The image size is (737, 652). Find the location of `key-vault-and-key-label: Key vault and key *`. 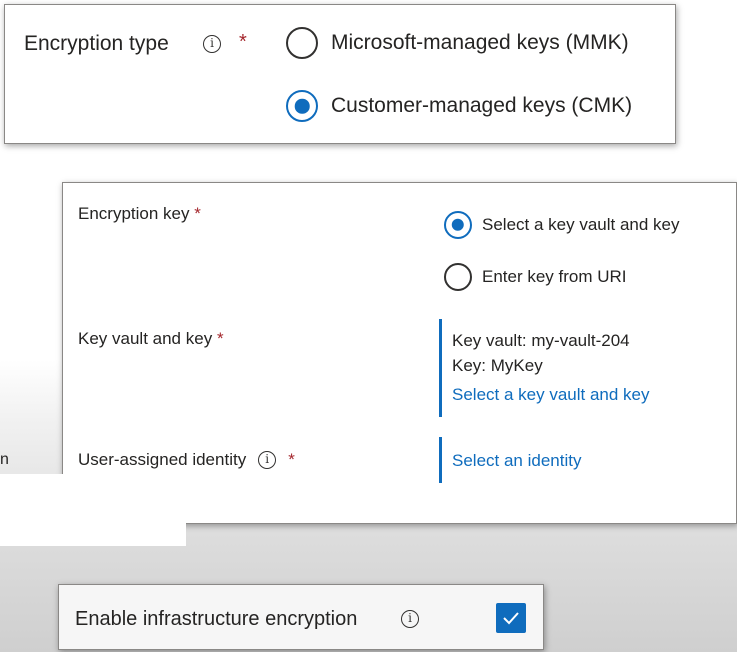

key-vault-and-key-label: Key vault and key * is located at coordinates (151, 339).